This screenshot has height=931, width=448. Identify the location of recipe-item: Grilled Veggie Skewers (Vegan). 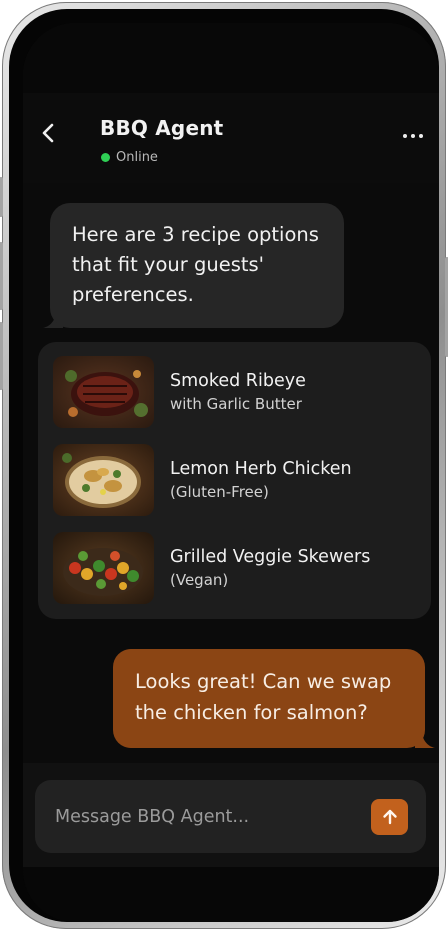
(211, 568).